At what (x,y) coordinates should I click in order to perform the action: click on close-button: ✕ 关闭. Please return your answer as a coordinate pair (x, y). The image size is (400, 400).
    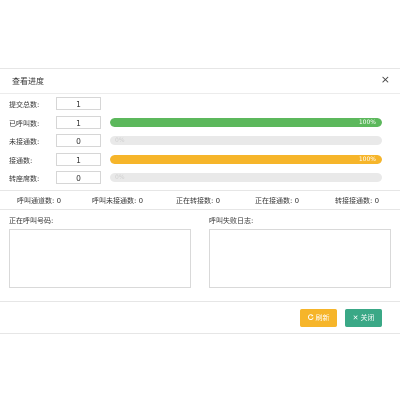
    Looking at the image, I should click on (363, 318).